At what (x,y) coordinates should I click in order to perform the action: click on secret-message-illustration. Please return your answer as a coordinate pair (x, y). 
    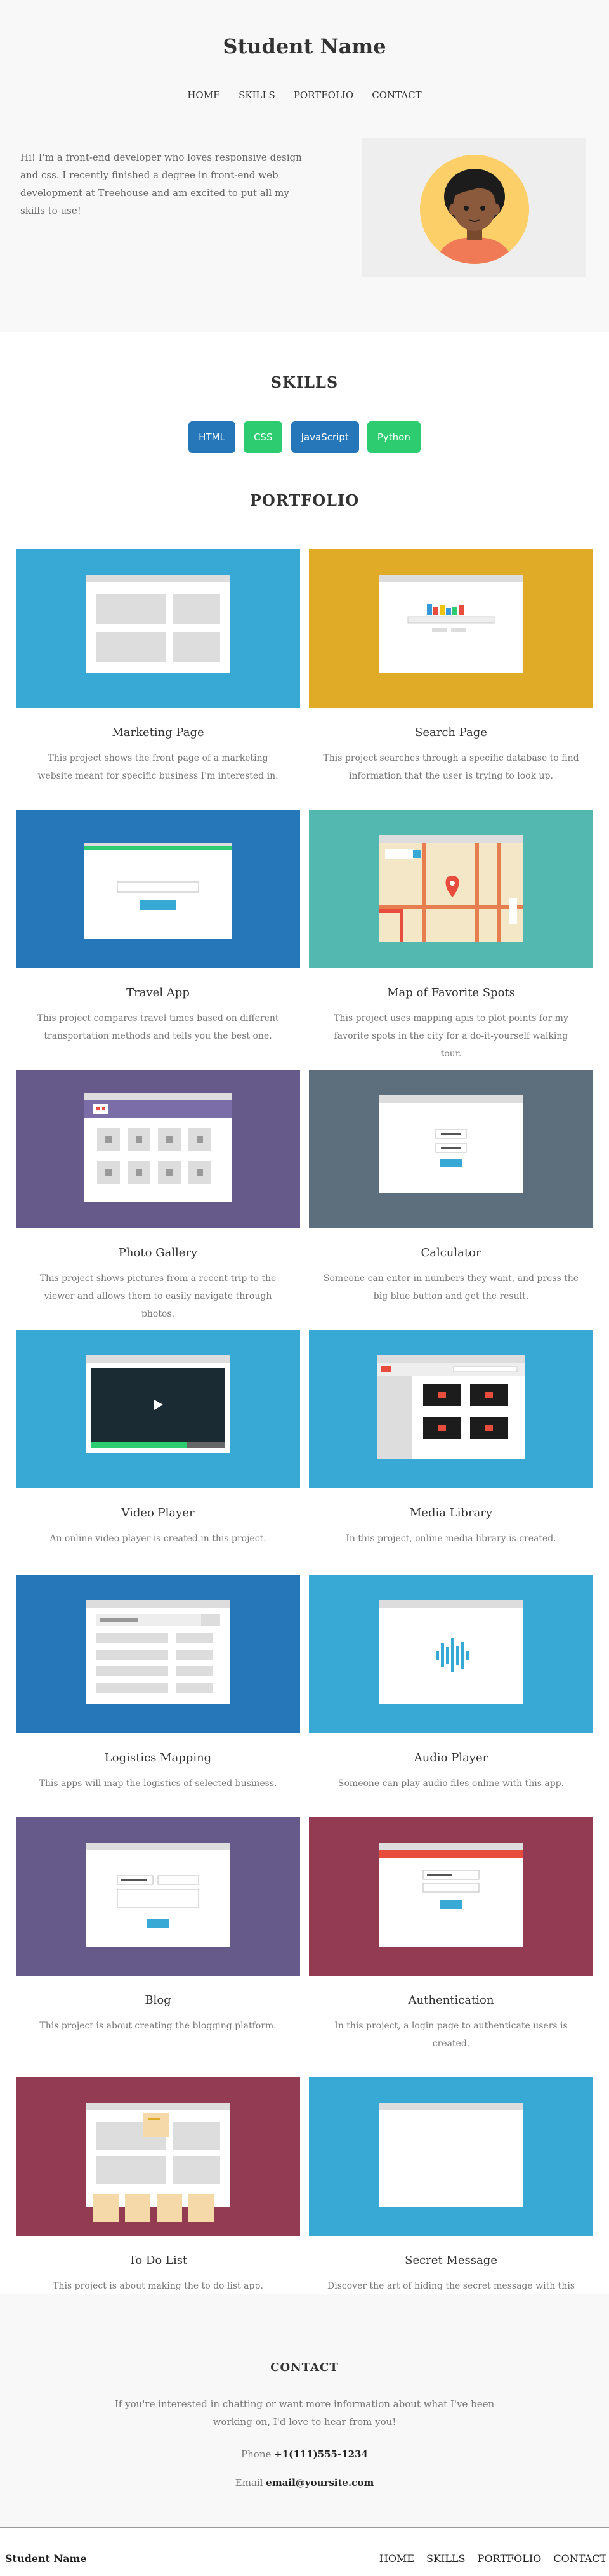
    Looking at the image, I should click on (451, 2155).